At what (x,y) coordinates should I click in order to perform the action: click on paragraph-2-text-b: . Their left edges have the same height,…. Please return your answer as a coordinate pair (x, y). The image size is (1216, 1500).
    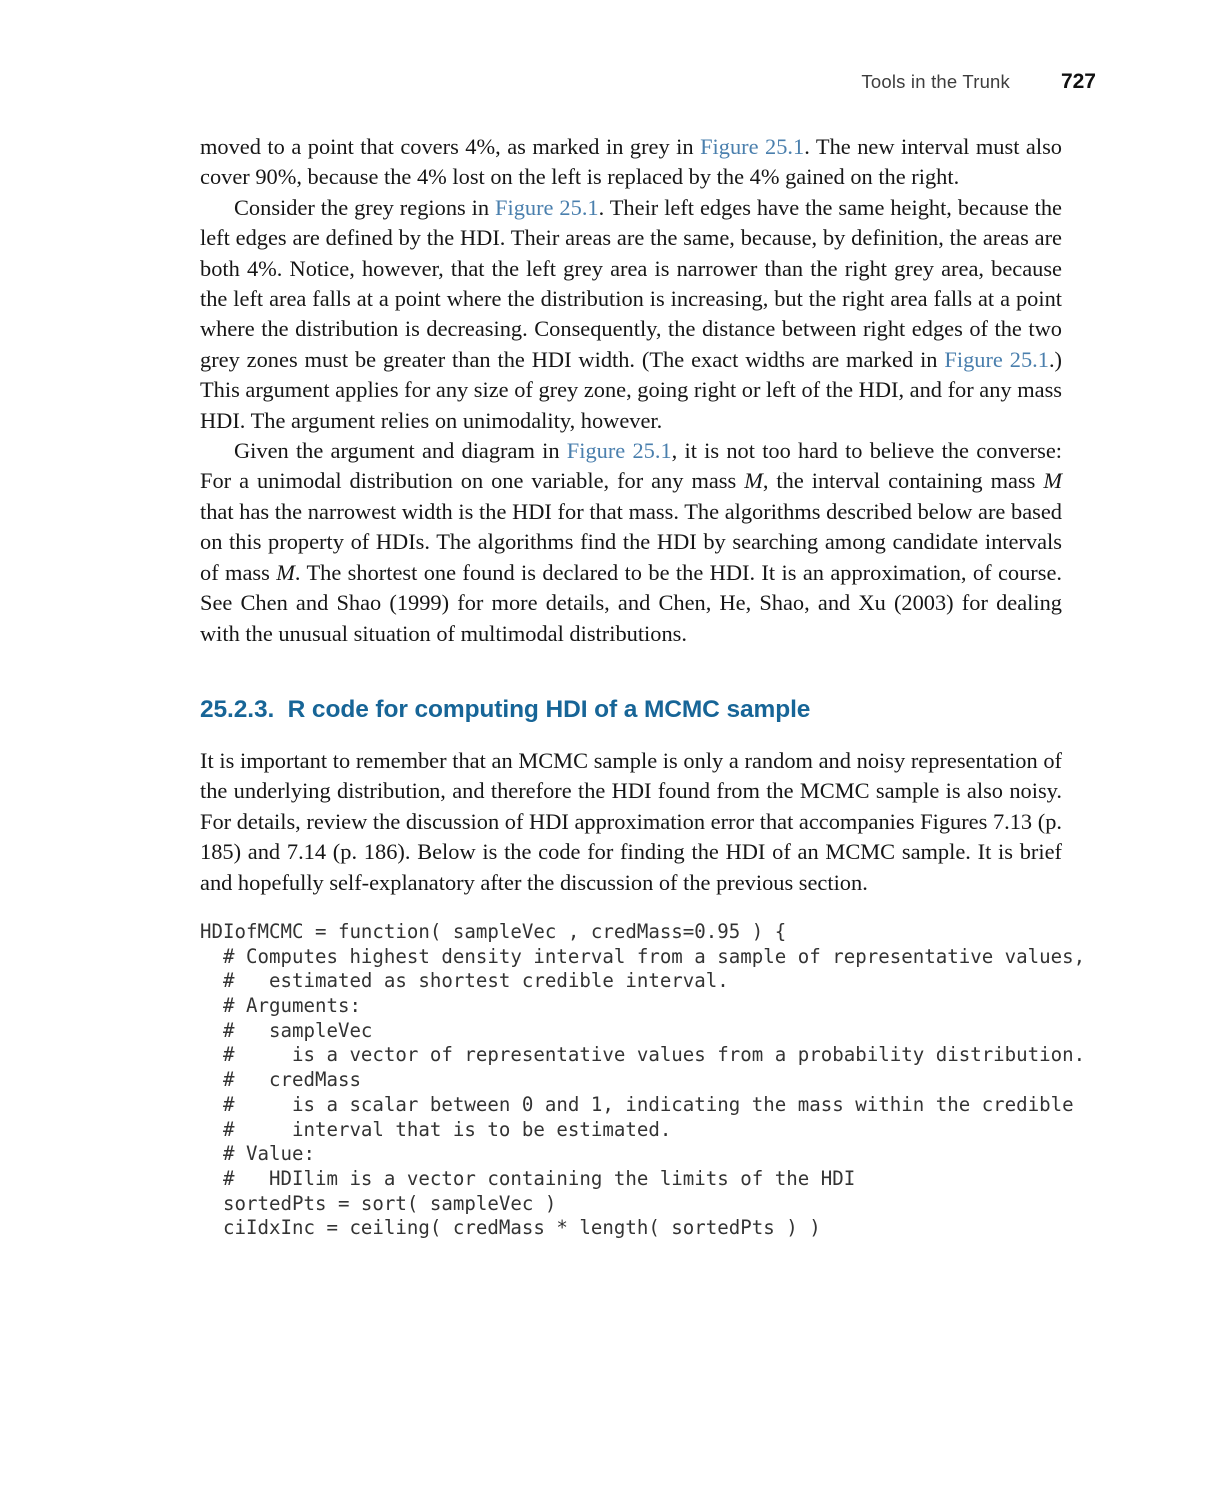
    Looking at the image, I should click on (631, 283).